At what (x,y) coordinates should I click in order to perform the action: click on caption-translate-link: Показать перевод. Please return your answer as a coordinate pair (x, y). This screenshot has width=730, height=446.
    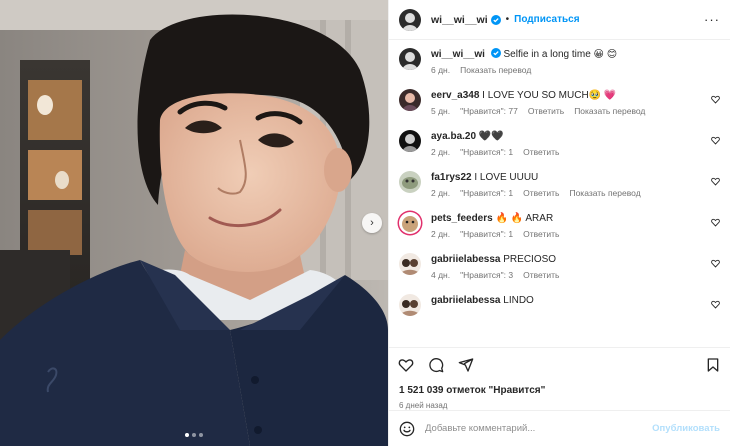
    Looking at the image, I should click on (495, 70).